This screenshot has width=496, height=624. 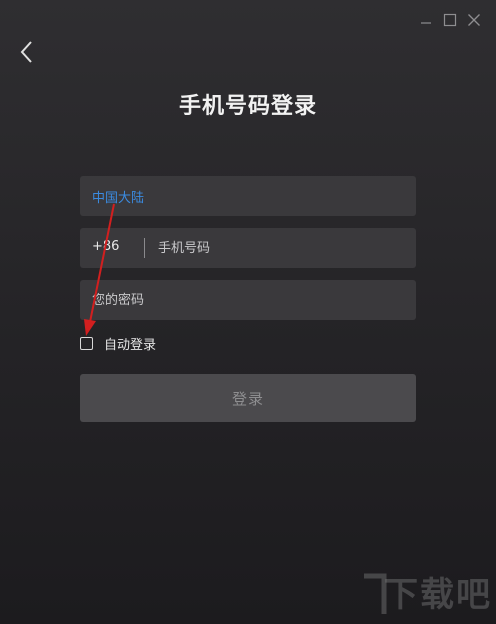 What do you see at coordinates (144, 248) in the screenshot?
I see `field-divider` at bounding box center [144, 248].